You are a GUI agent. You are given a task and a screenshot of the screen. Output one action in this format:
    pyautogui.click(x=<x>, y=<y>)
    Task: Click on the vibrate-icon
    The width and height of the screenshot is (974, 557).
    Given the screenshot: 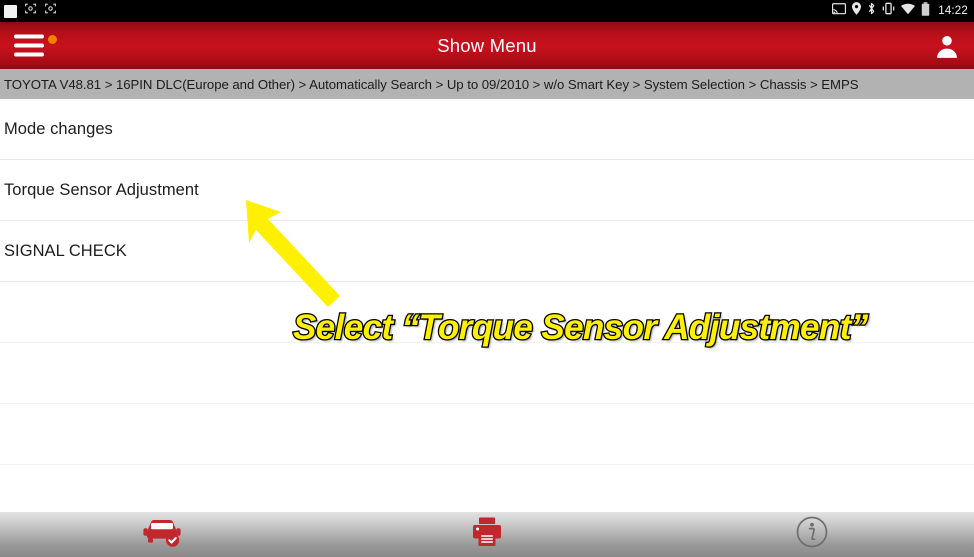 What is the action you would take?
    pyautogui.click(x=888, y=11)
    